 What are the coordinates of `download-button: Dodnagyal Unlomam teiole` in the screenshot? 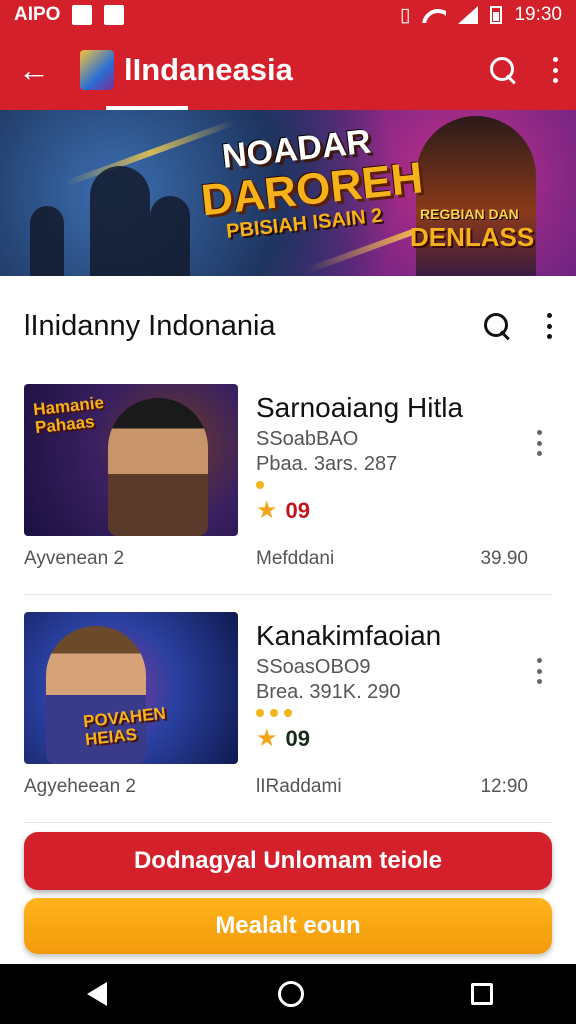 It's located at (288, 861).